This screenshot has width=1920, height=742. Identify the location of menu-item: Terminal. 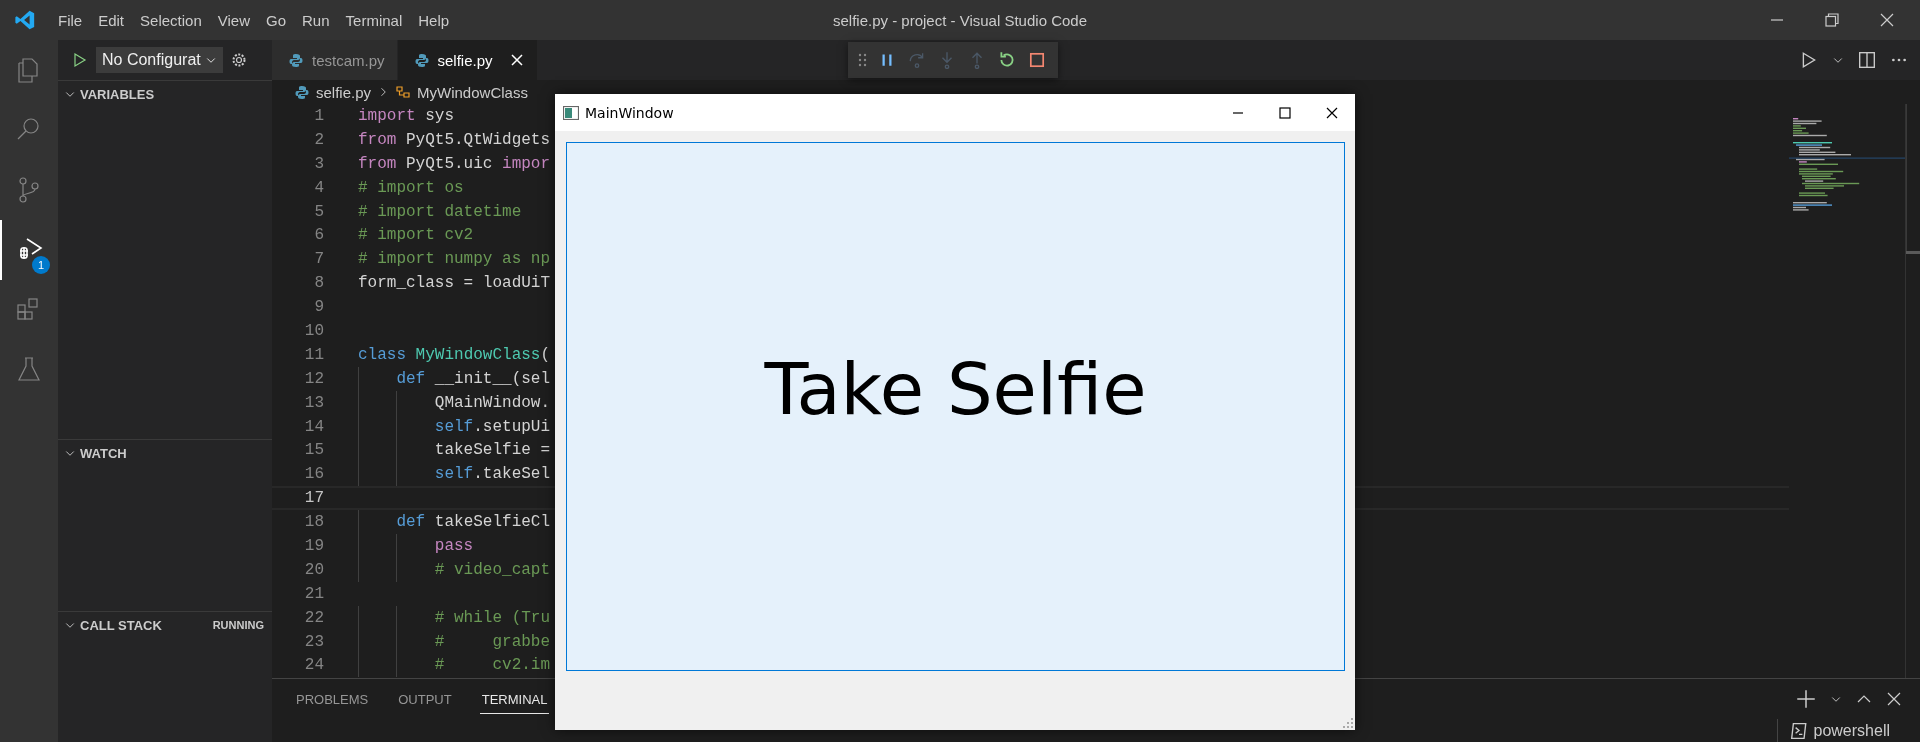
(374, 20).